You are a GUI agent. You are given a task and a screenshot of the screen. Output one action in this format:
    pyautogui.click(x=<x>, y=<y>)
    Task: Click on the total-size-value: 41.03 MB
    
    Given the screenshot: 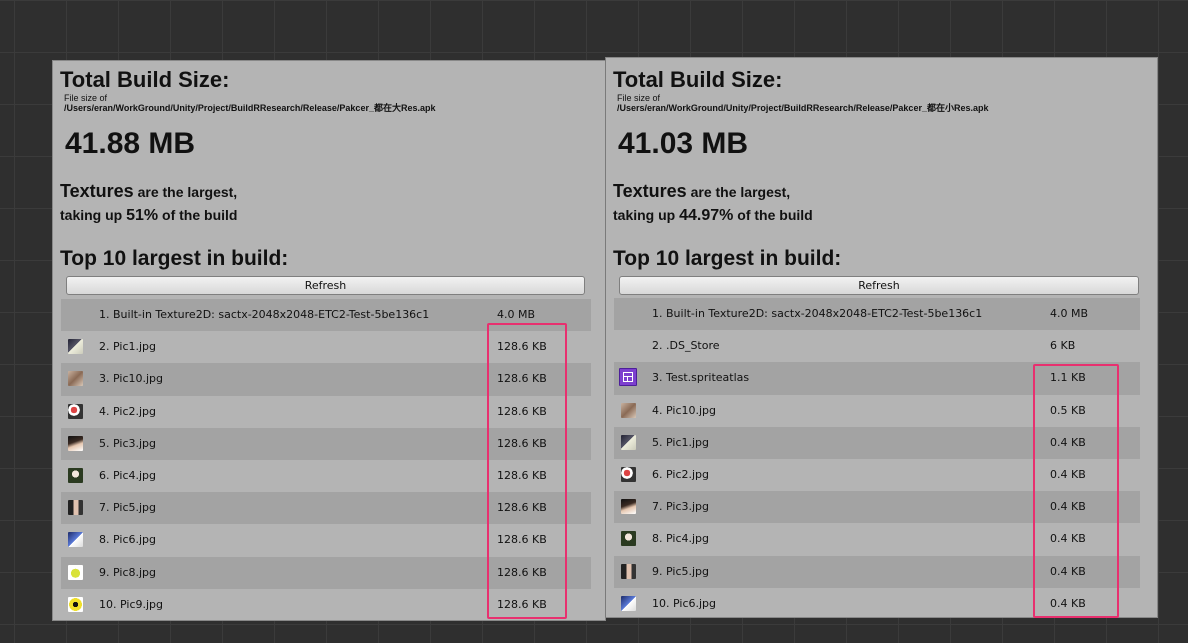 What is the action you would take?
    pyautogui.click(x=683, y=143)
    